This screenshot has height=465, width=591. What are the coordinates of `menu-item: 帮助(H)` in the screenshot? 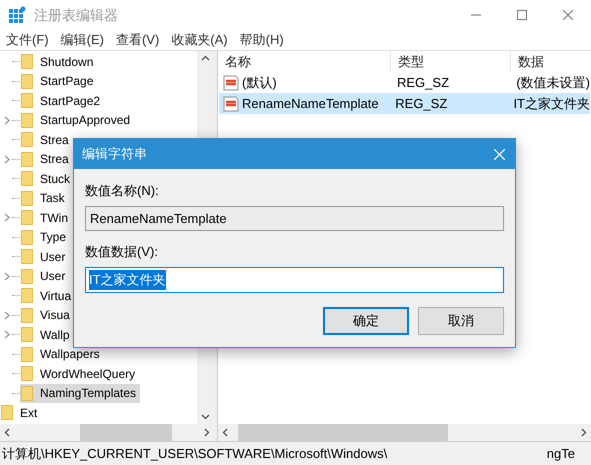 It's located at (262, 40).